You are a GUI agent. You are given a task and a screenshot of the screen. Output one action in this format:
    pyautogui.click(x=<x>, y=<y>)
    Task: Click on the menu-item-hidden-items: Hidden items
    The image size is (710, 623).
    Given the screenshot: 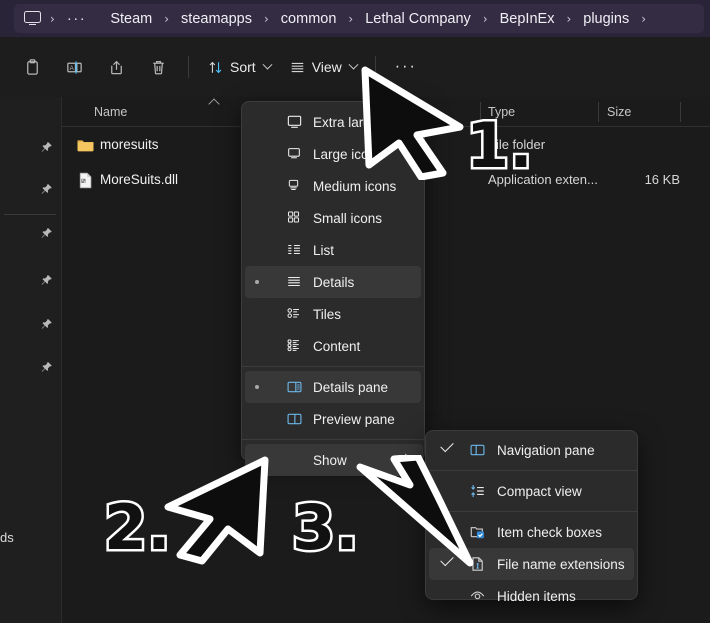 What is the action you would take?
    pyautogui.click(x=531, y=596)
    